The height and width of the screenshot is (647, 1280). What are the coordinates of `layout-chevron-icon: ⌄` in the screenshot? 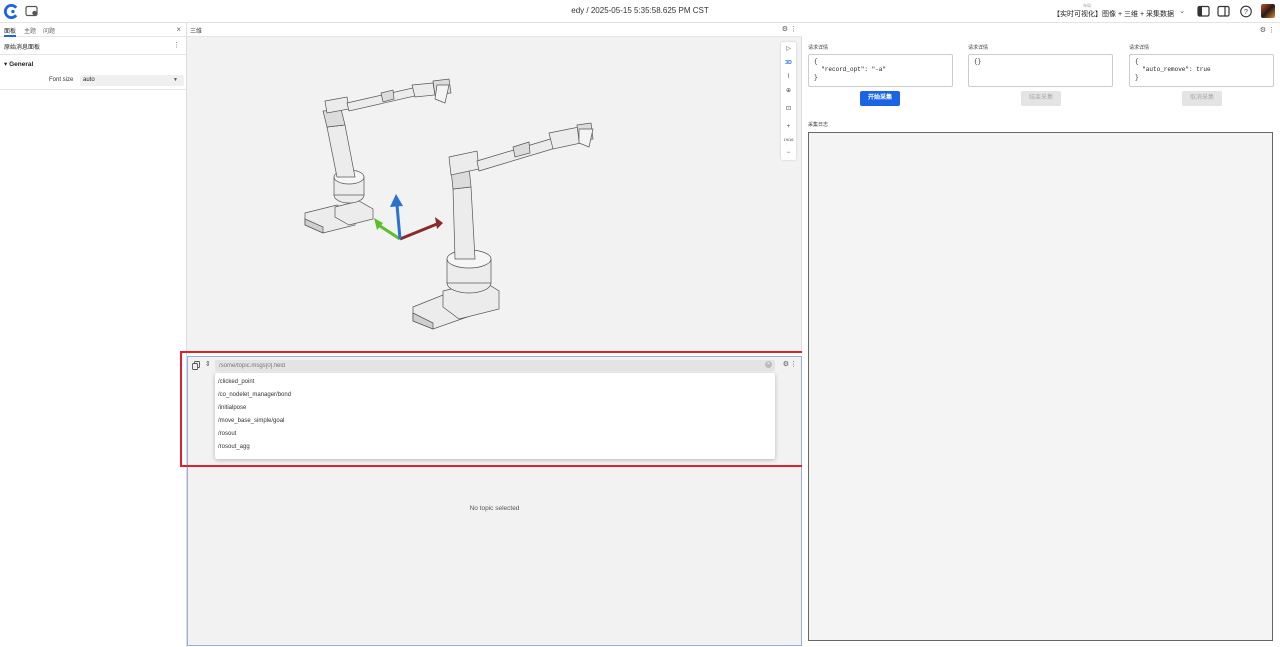 It's located at (1182, 11).